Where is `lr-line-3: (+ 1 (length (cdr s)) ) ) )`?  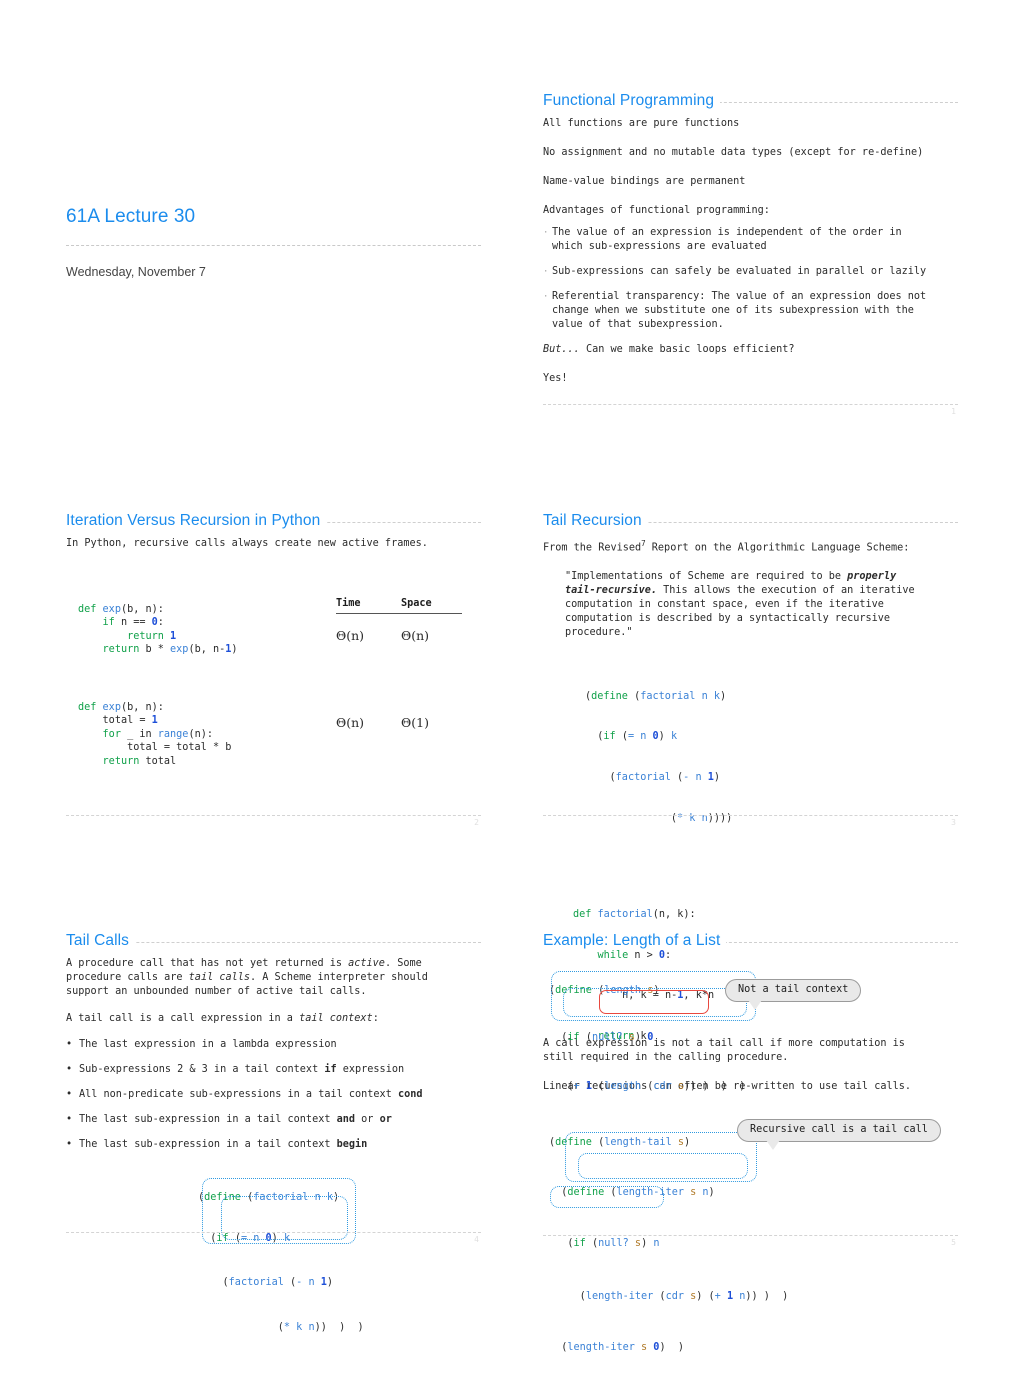 lr-line-3: (+ 1 (length (cdr s)) ) ) ) is located at coordinates (647, 1086).